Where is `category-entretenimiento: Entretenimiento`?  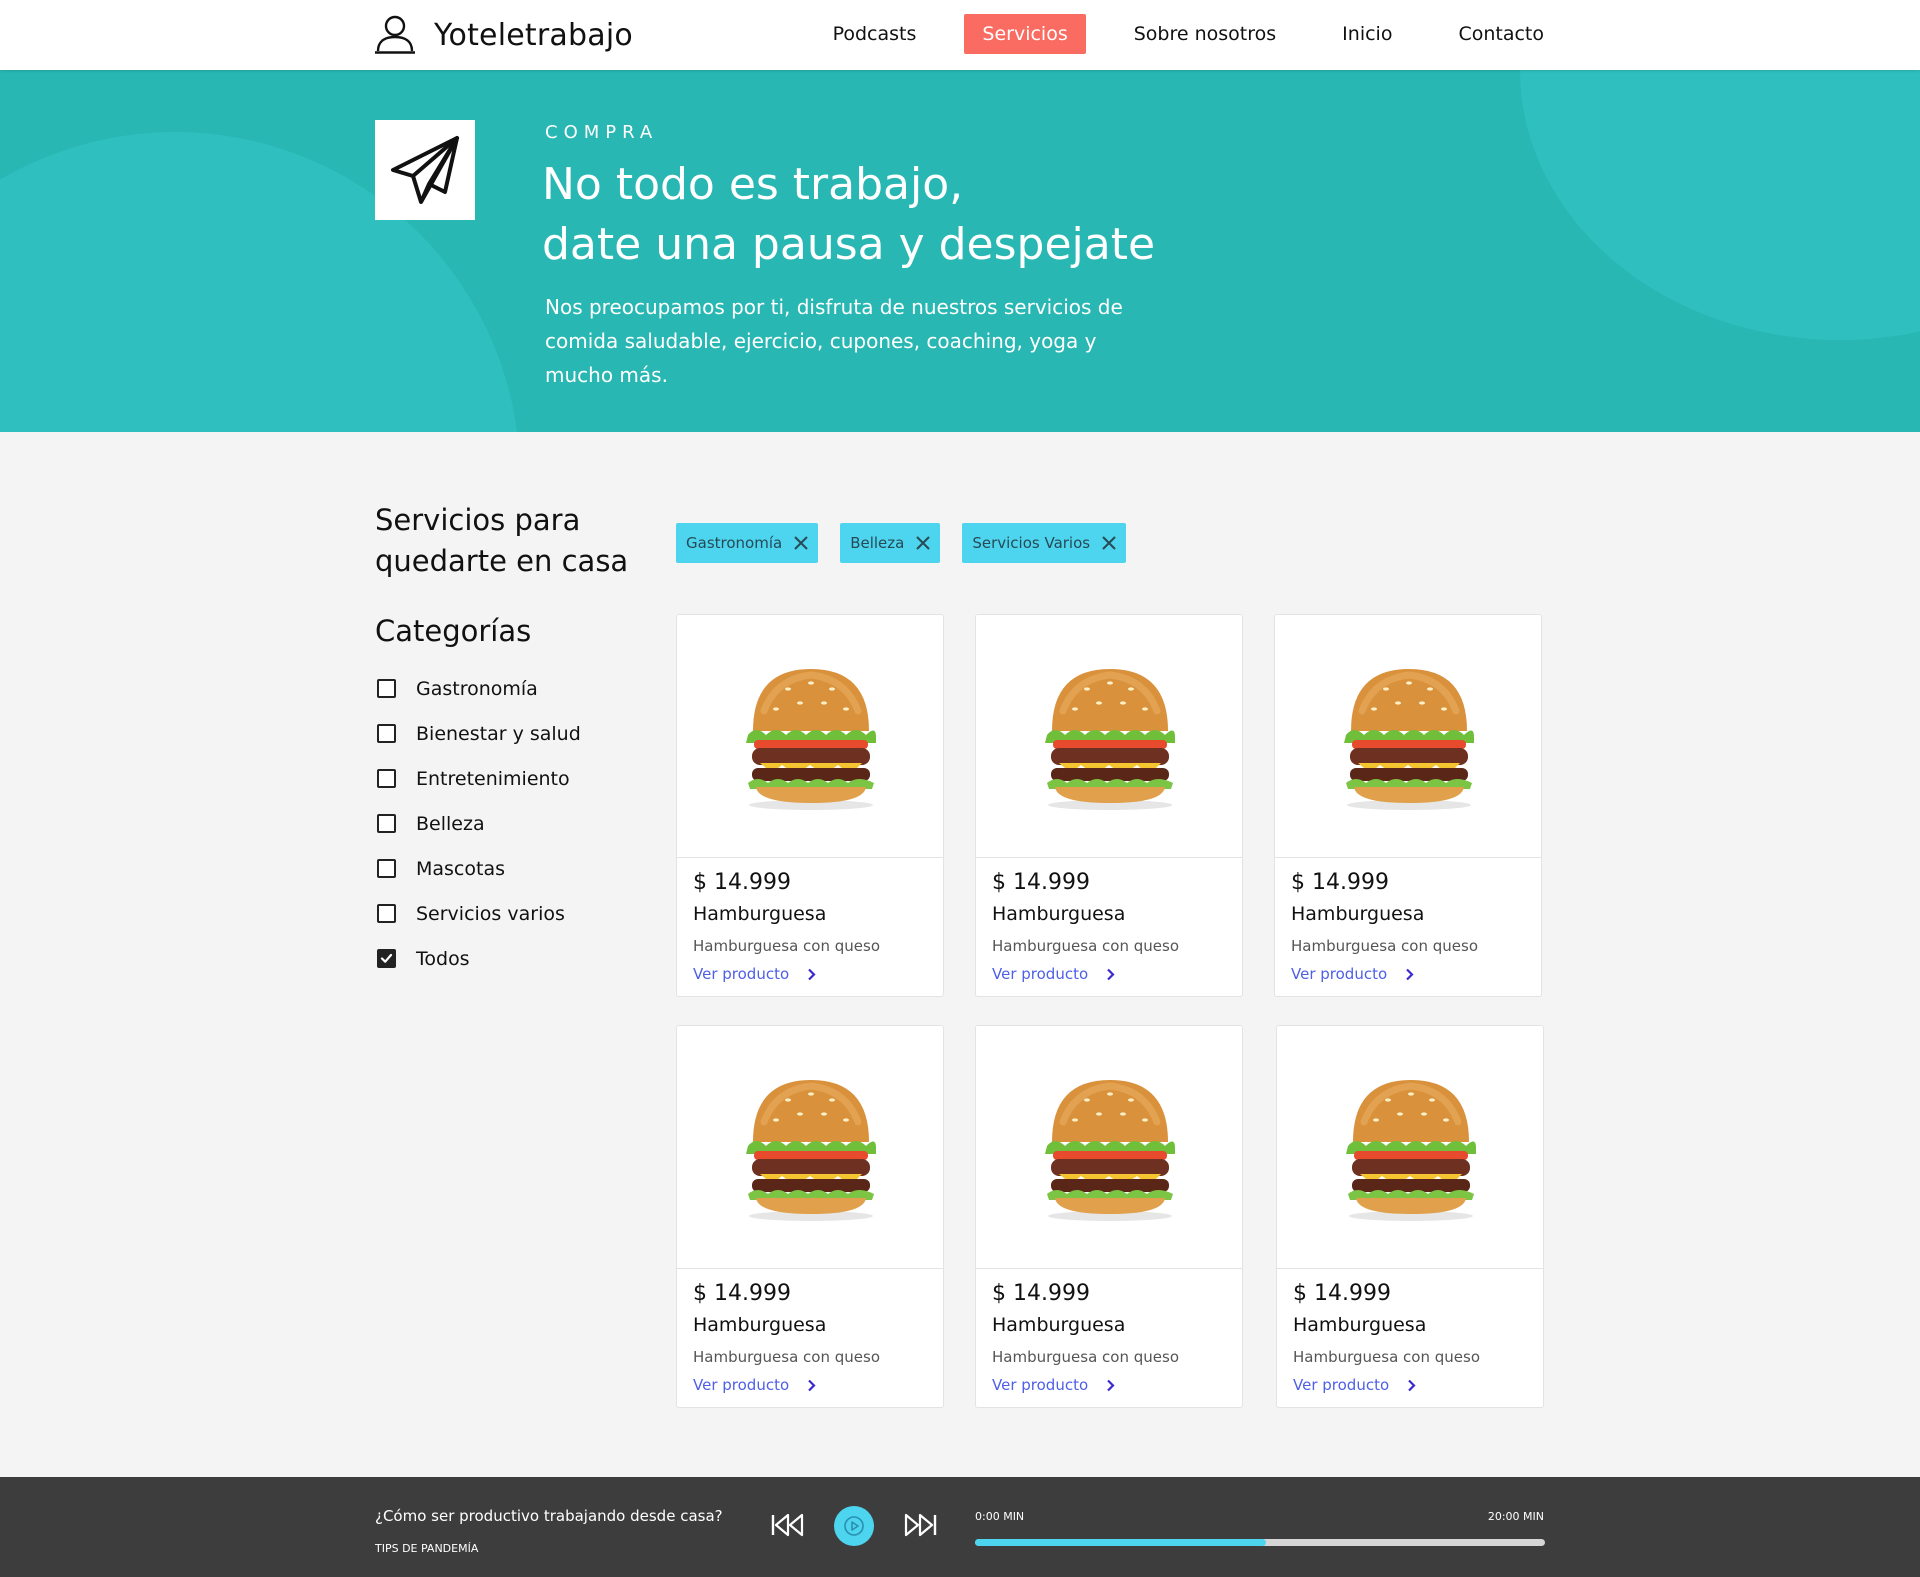 category-entretenimiento: Entretenimiento is located at coordinates (479, 778).